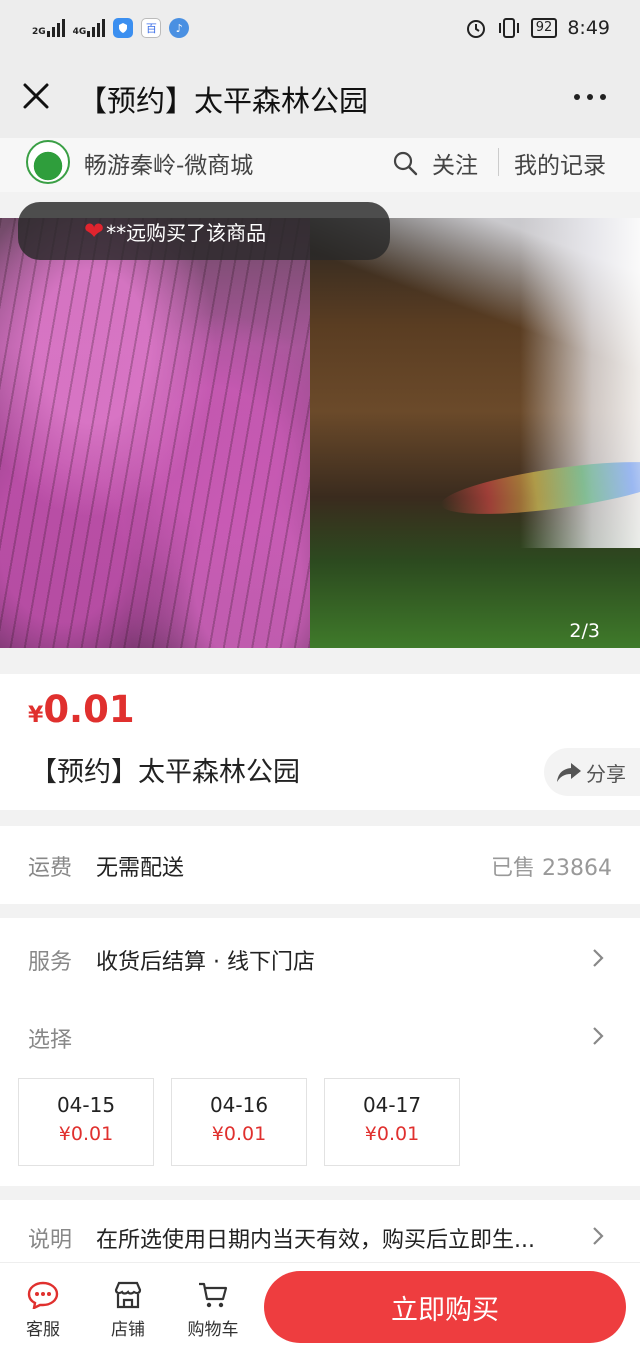 Image resolution: width=640 pixels, height=1351 pixels. Describe the element at coordinates (43, 1295) in the screenshot. I see `chat-icon` at that location.